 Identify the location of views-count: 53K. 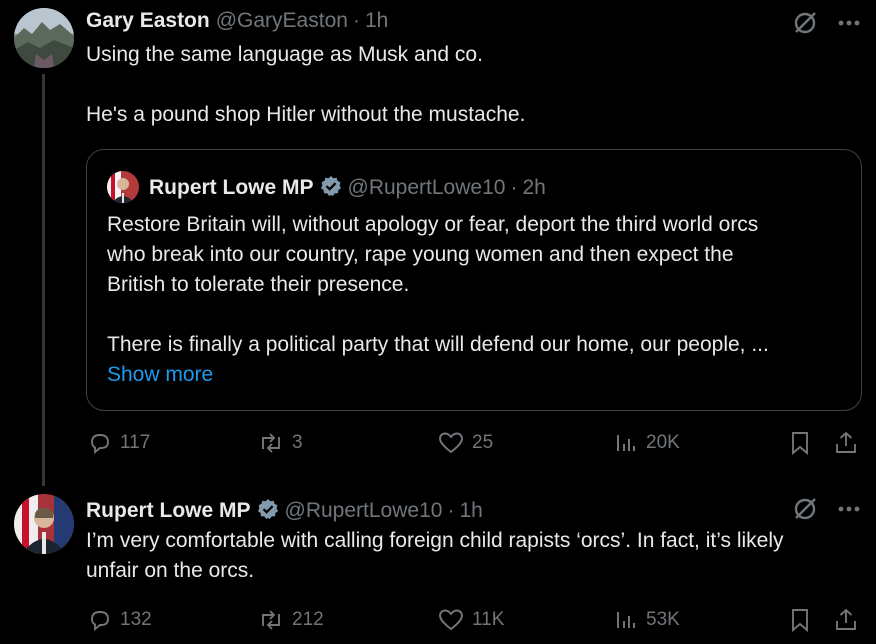
(663, 619).